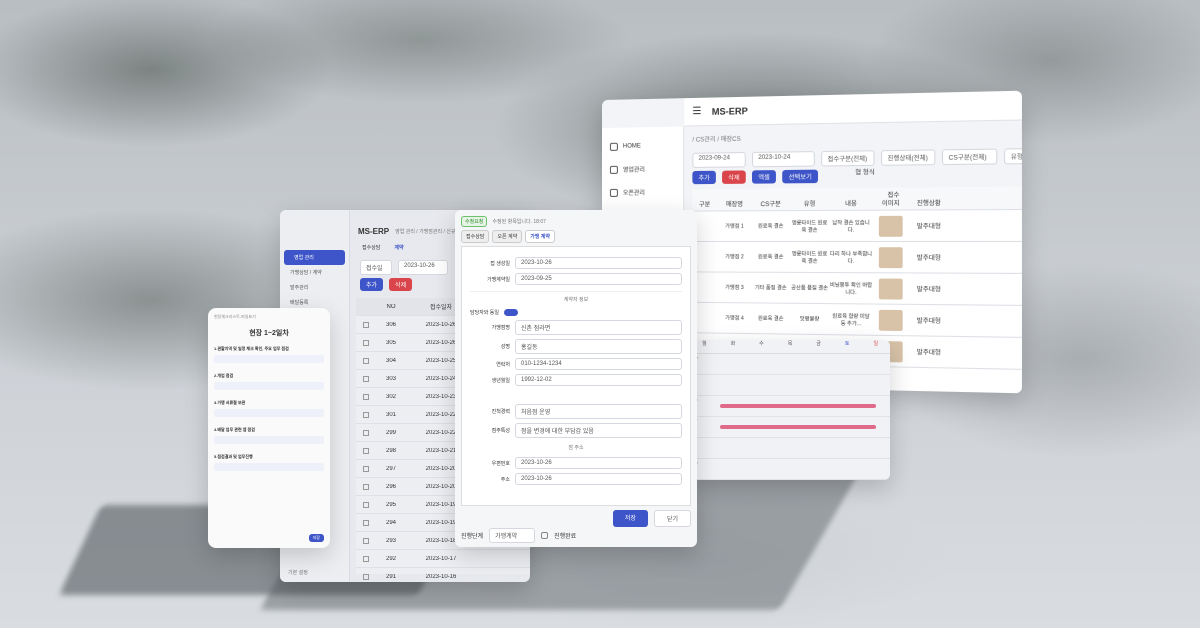 This screenshot has width=1200, height=628. Describe the element at coordinates (398, 247) in the screenshot. I see `tab: 계약` at that location.